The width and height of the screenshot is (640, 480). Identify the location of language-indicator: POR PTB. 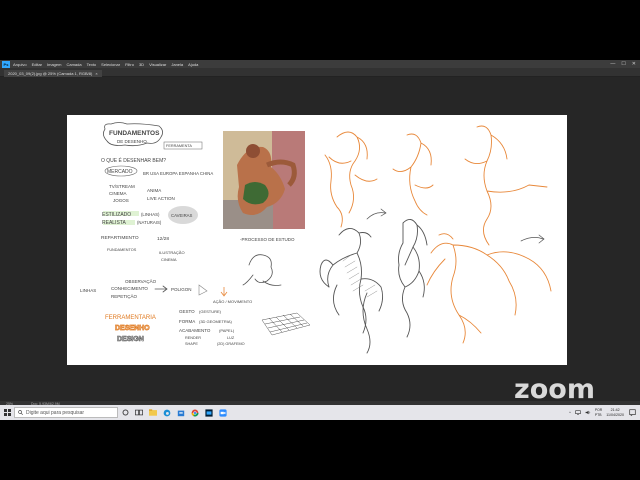
(598, 412).